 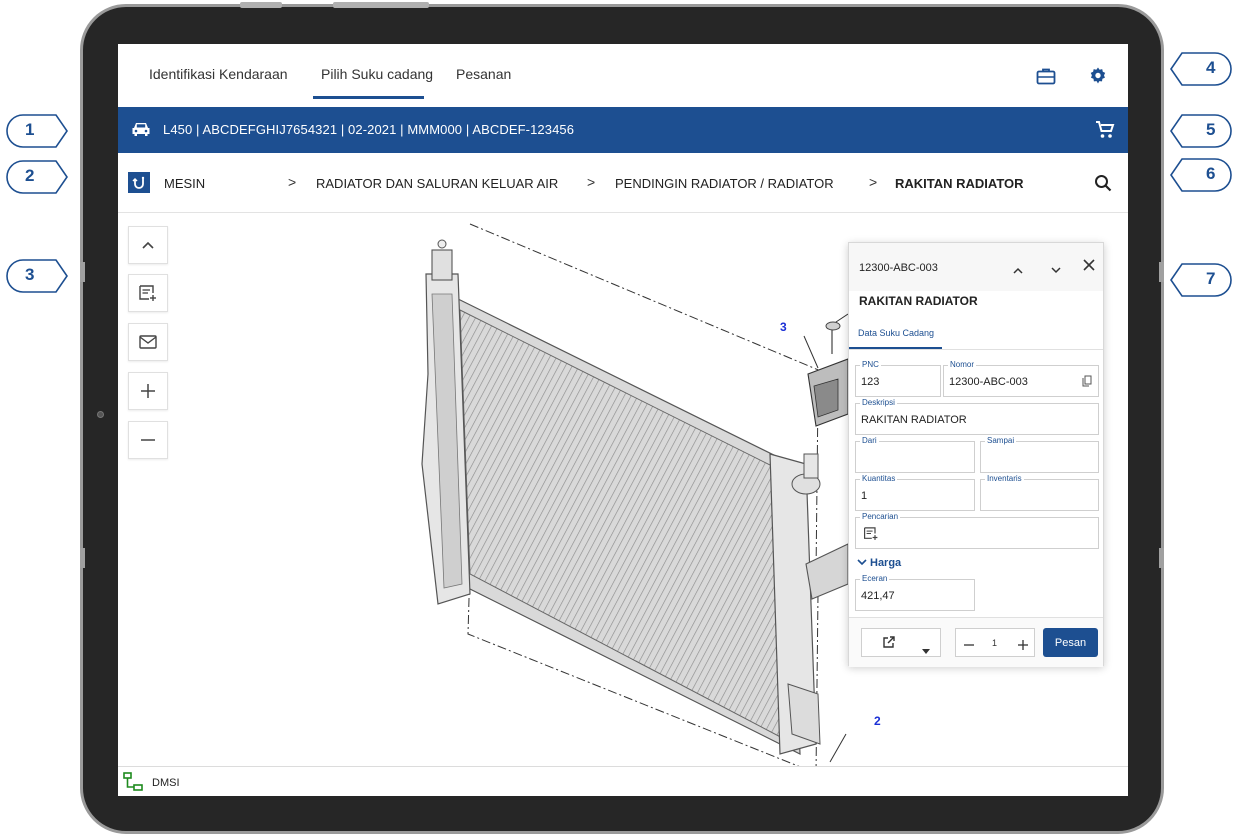 What do you see at coordinates (1098, 76) in the screenshot?
I see `gear-icon` at bounding box center [1098, 76].